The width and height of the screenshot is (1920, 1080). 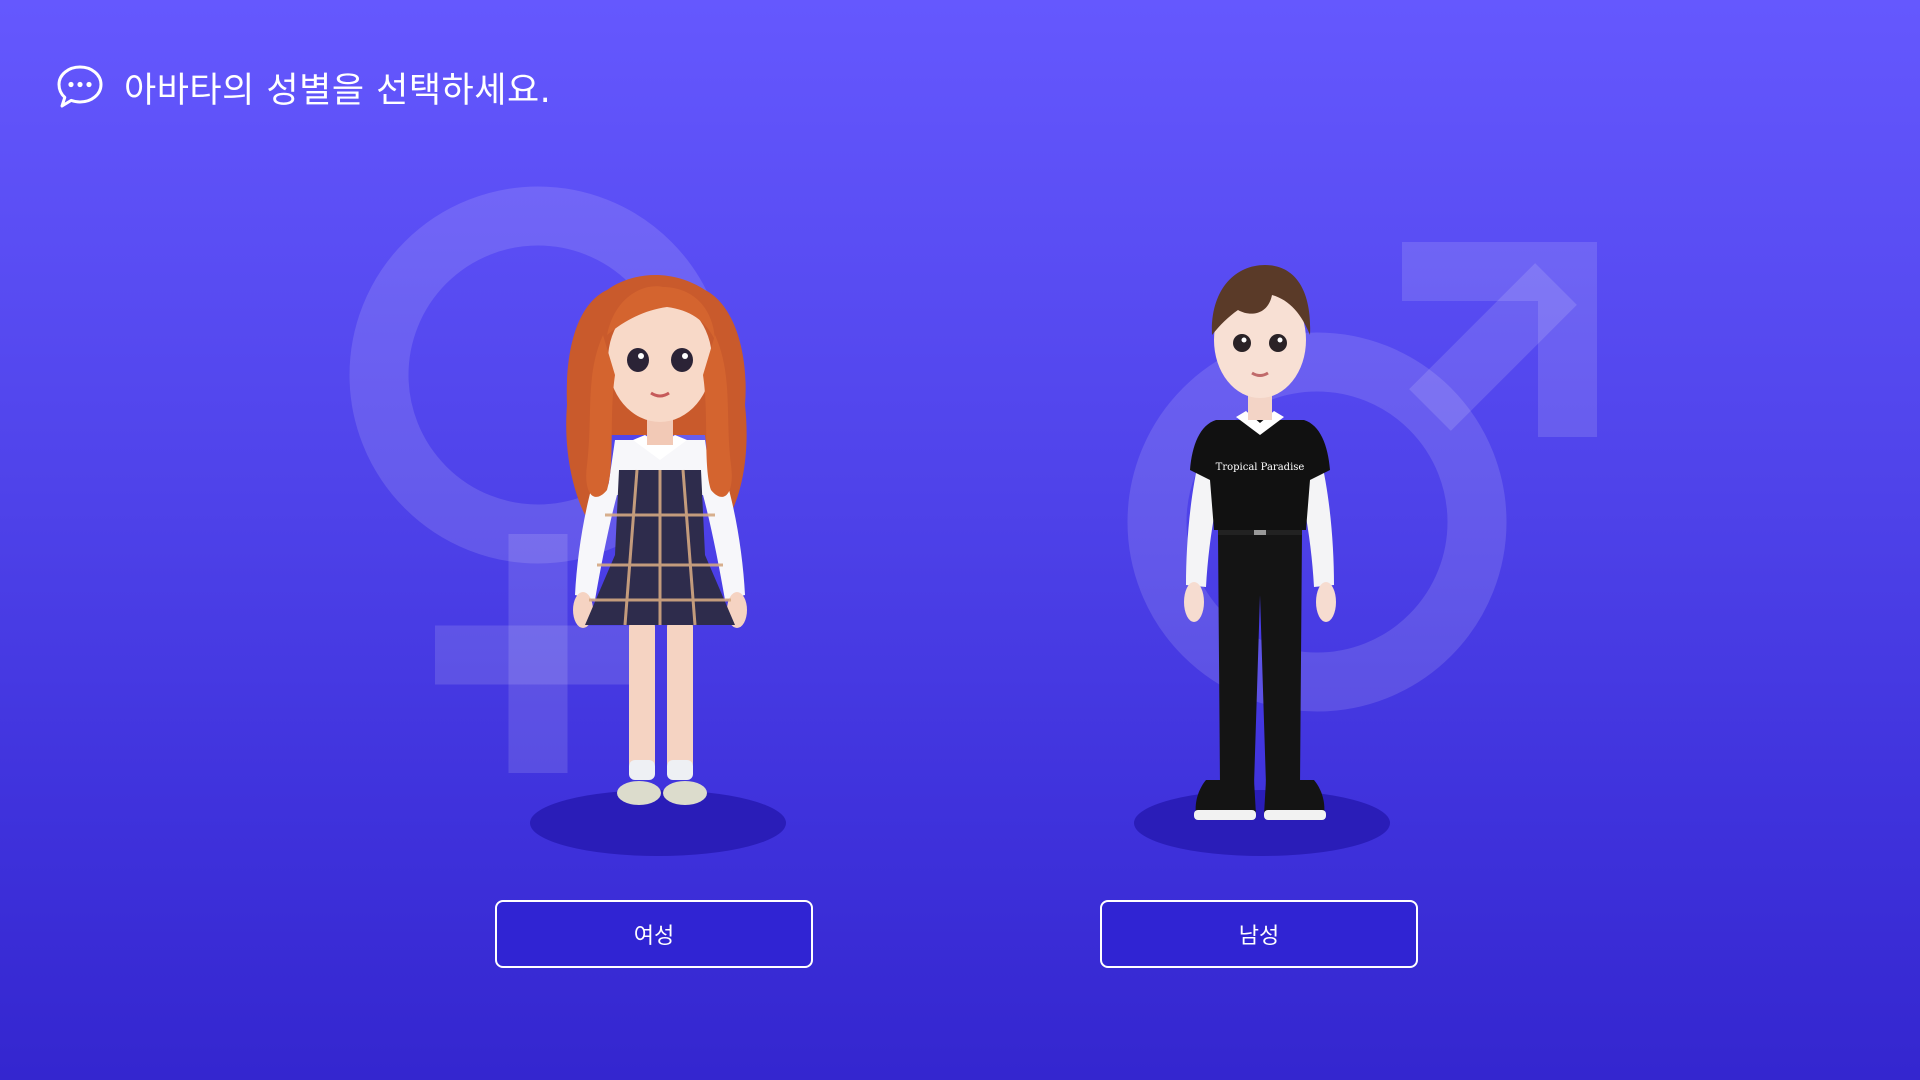 What do you see at coordinates (654, 934) in the screenshot?
I see `female-button: 여성` at bounding box center [654, 934].